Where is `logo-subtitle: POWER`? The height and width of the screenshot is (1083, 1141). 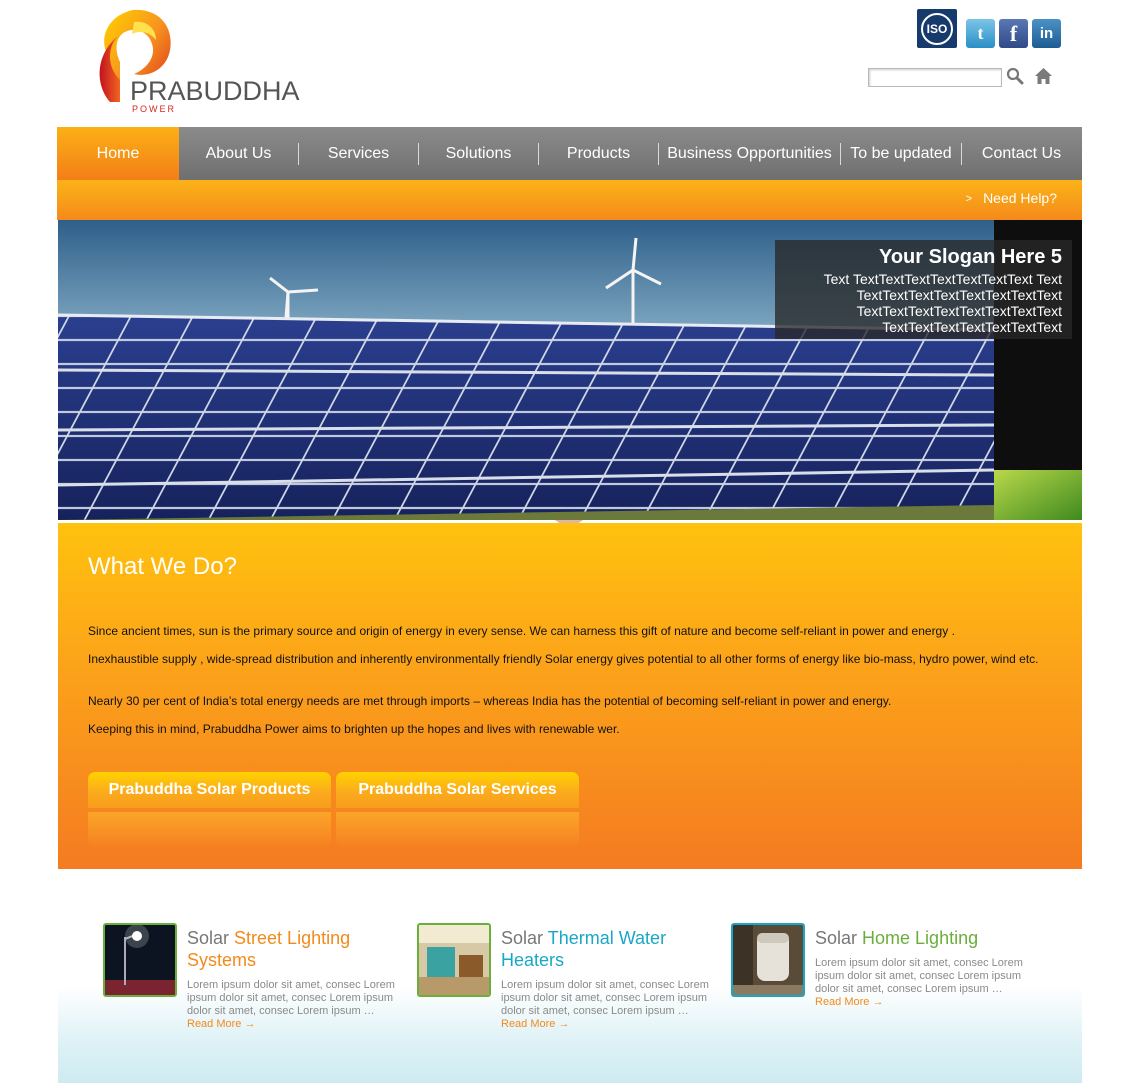
logo-subtitle: POWER is located at coordinates (154, 109).